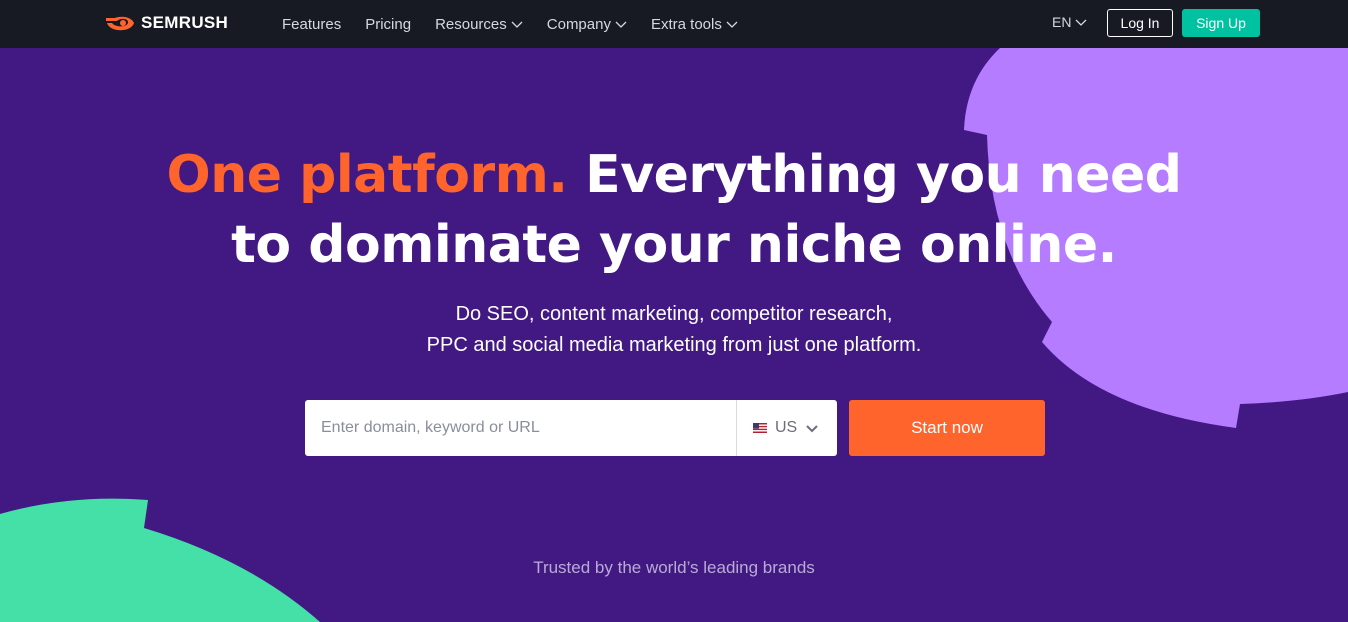 Image resolution: width=1348 pixels, height=622 pixels. I want to click on database-label: US, so click(786, 427).